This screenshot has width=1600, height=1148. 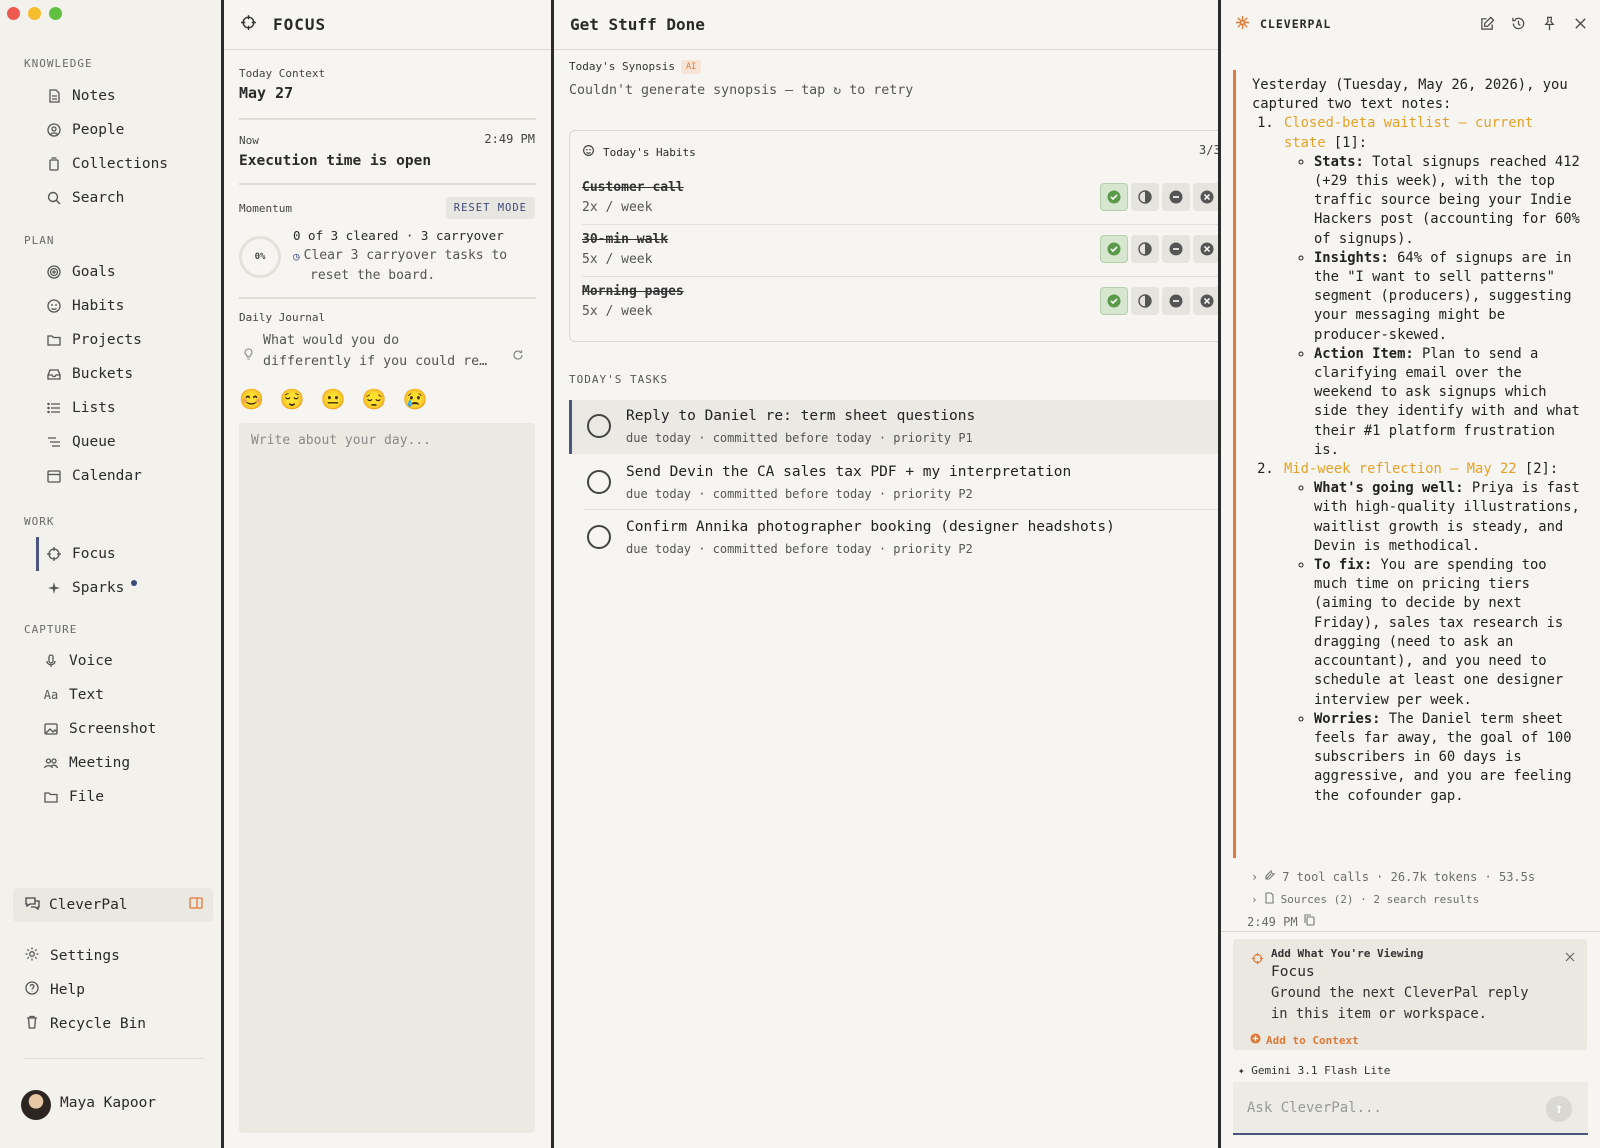 I want to click on citation: [1]:, so click(x=1350, y=143).